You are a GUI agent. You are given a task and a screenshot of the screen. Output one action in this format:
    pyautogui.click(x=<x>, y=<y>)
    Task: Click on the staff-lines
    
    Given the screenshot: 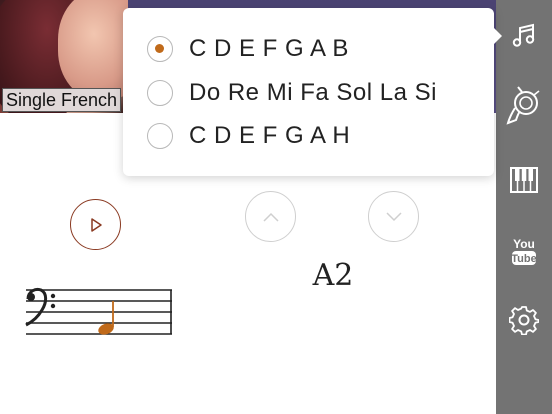 What is the action you would take?
    pyautogui.click(x=99, y=312)
    